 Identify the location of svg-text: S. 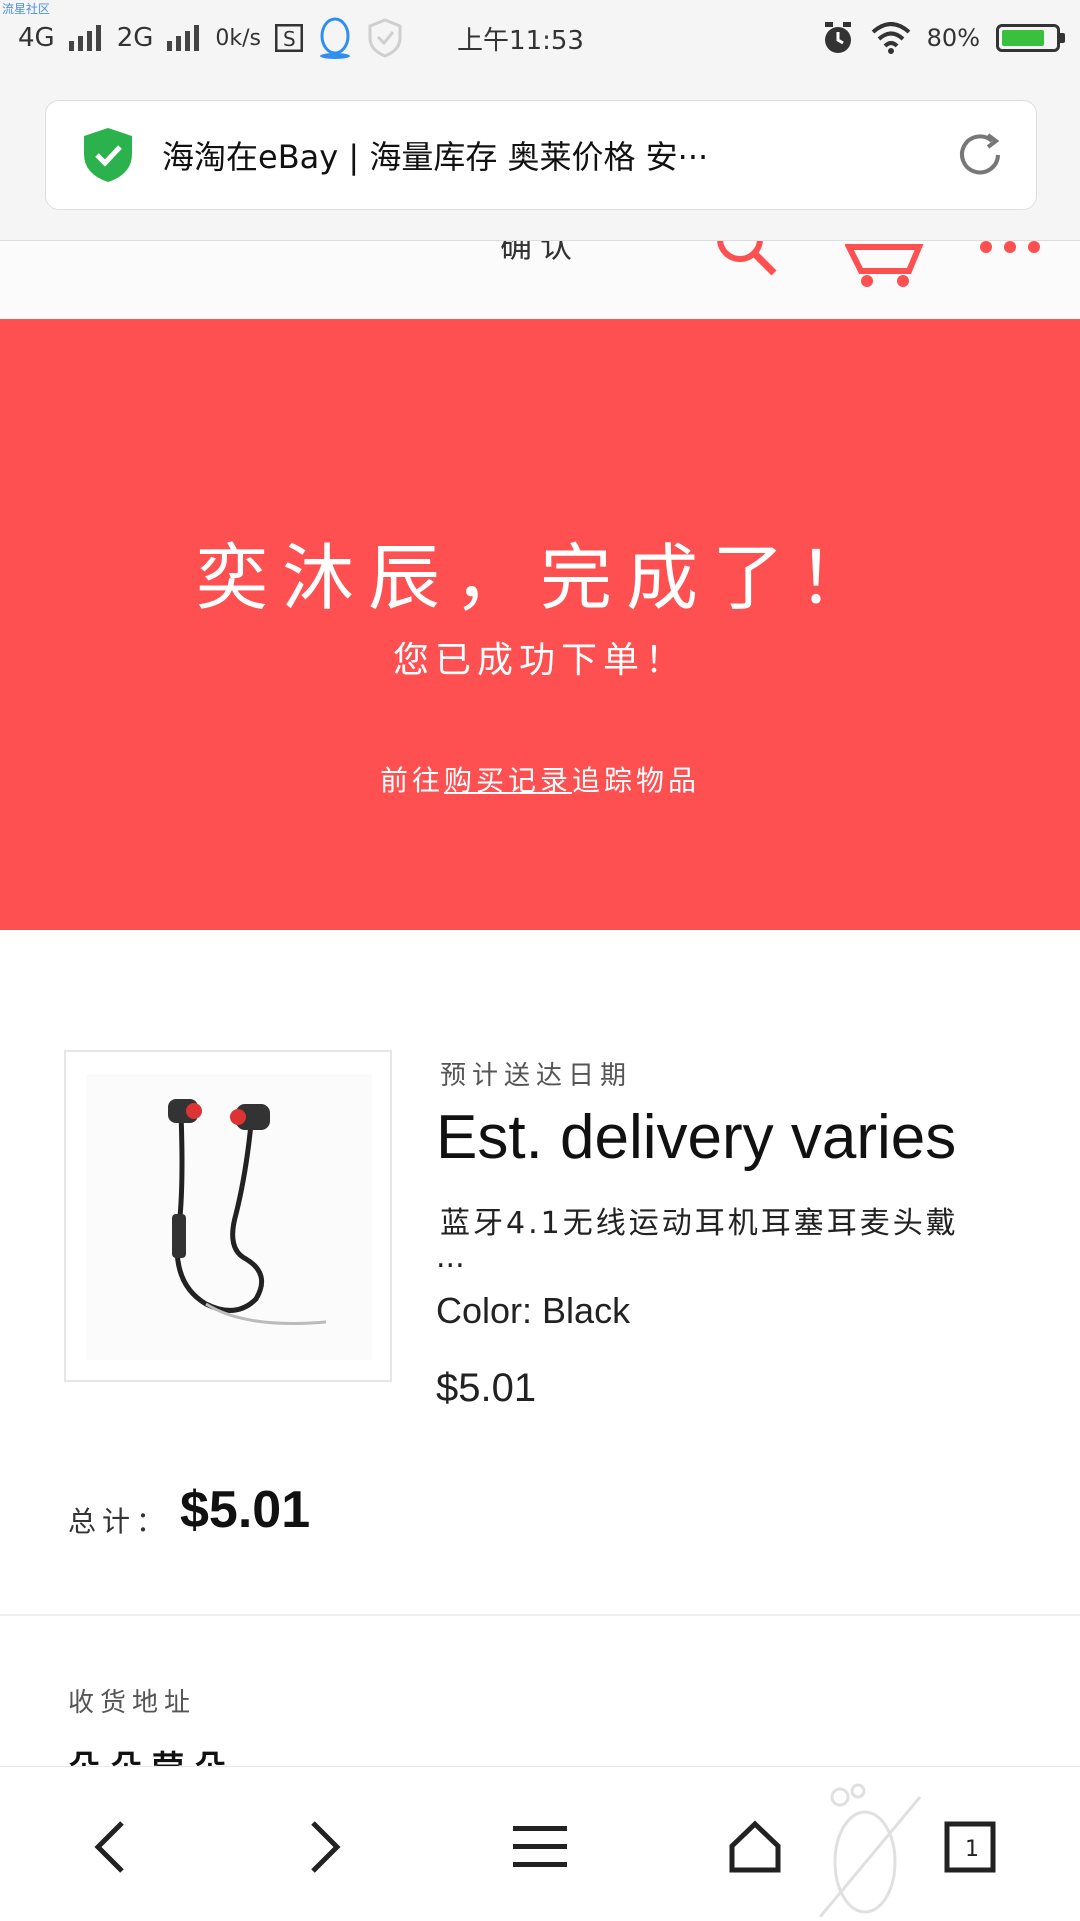
(289, 39).